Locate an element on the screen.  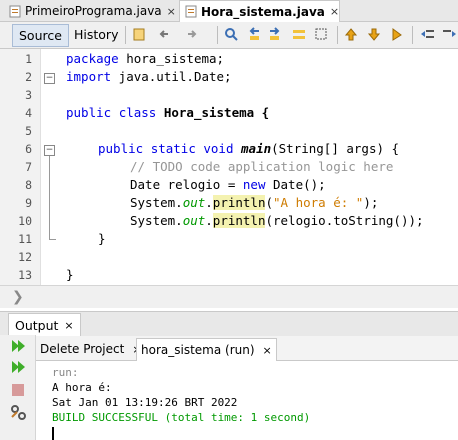
rerun-with-params-icon is located at coordinates (18, 367).